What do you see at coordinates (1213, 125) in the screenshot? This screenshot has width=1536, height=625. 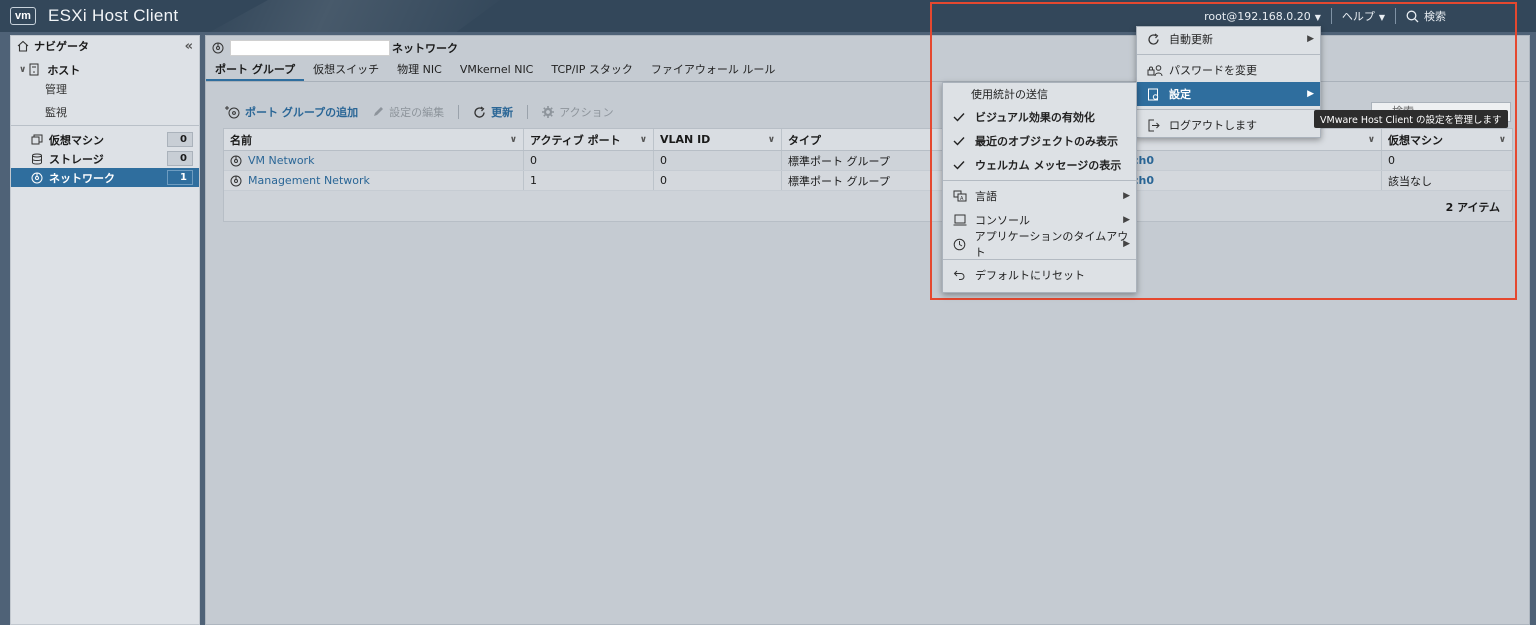 I see `menu-item-label: ログアウトします` at bounding box center [1213, 125].